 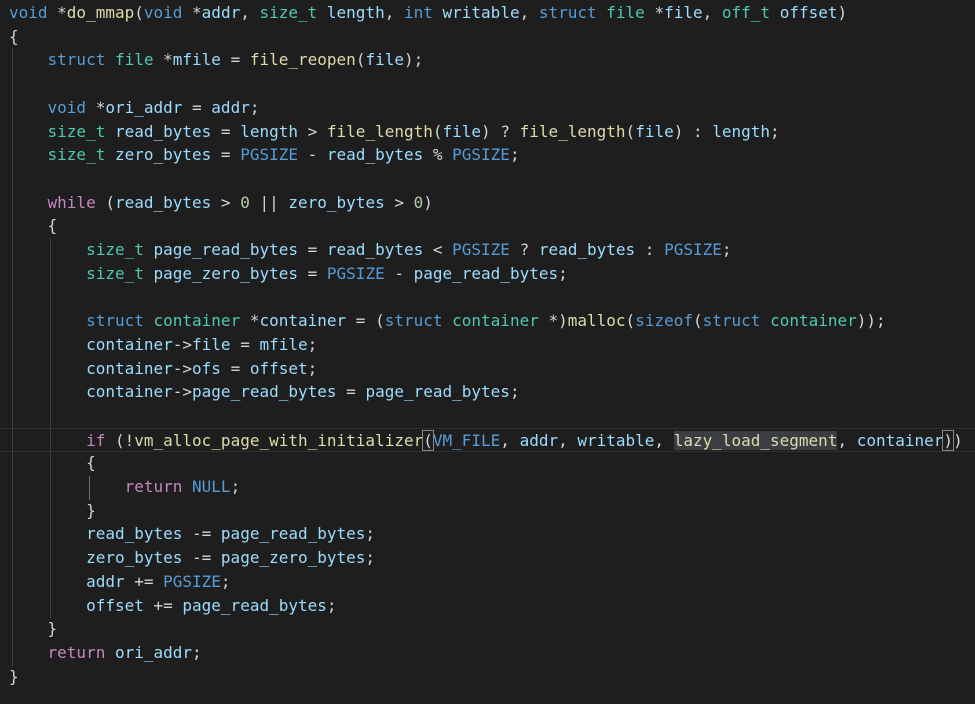 I want to click on code-line: return ori_addr;, so click(x=487, y=653).